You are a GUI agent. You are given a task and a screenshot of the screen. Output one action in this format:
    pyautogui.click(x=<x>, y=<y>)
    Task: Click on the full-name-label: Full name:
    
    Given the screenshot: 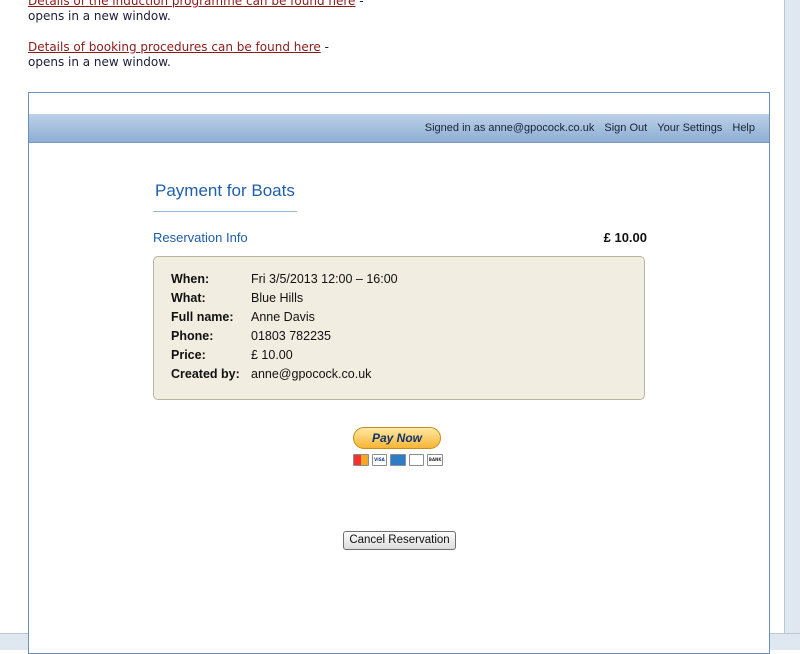 What is the action you would take?
    pyautogui.click(x=202, y=317)
    